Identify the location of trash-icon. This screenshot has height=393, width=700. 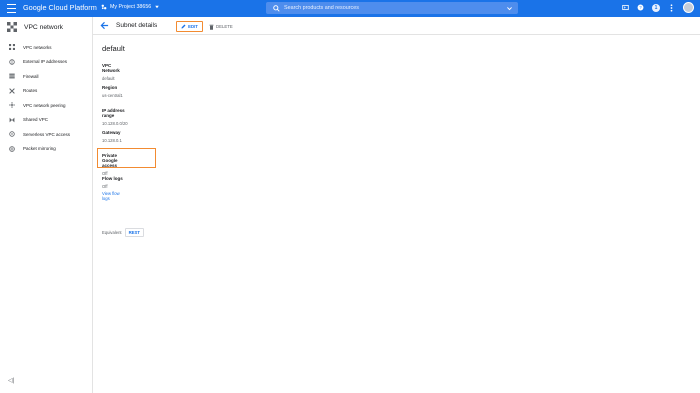
(211, 27).